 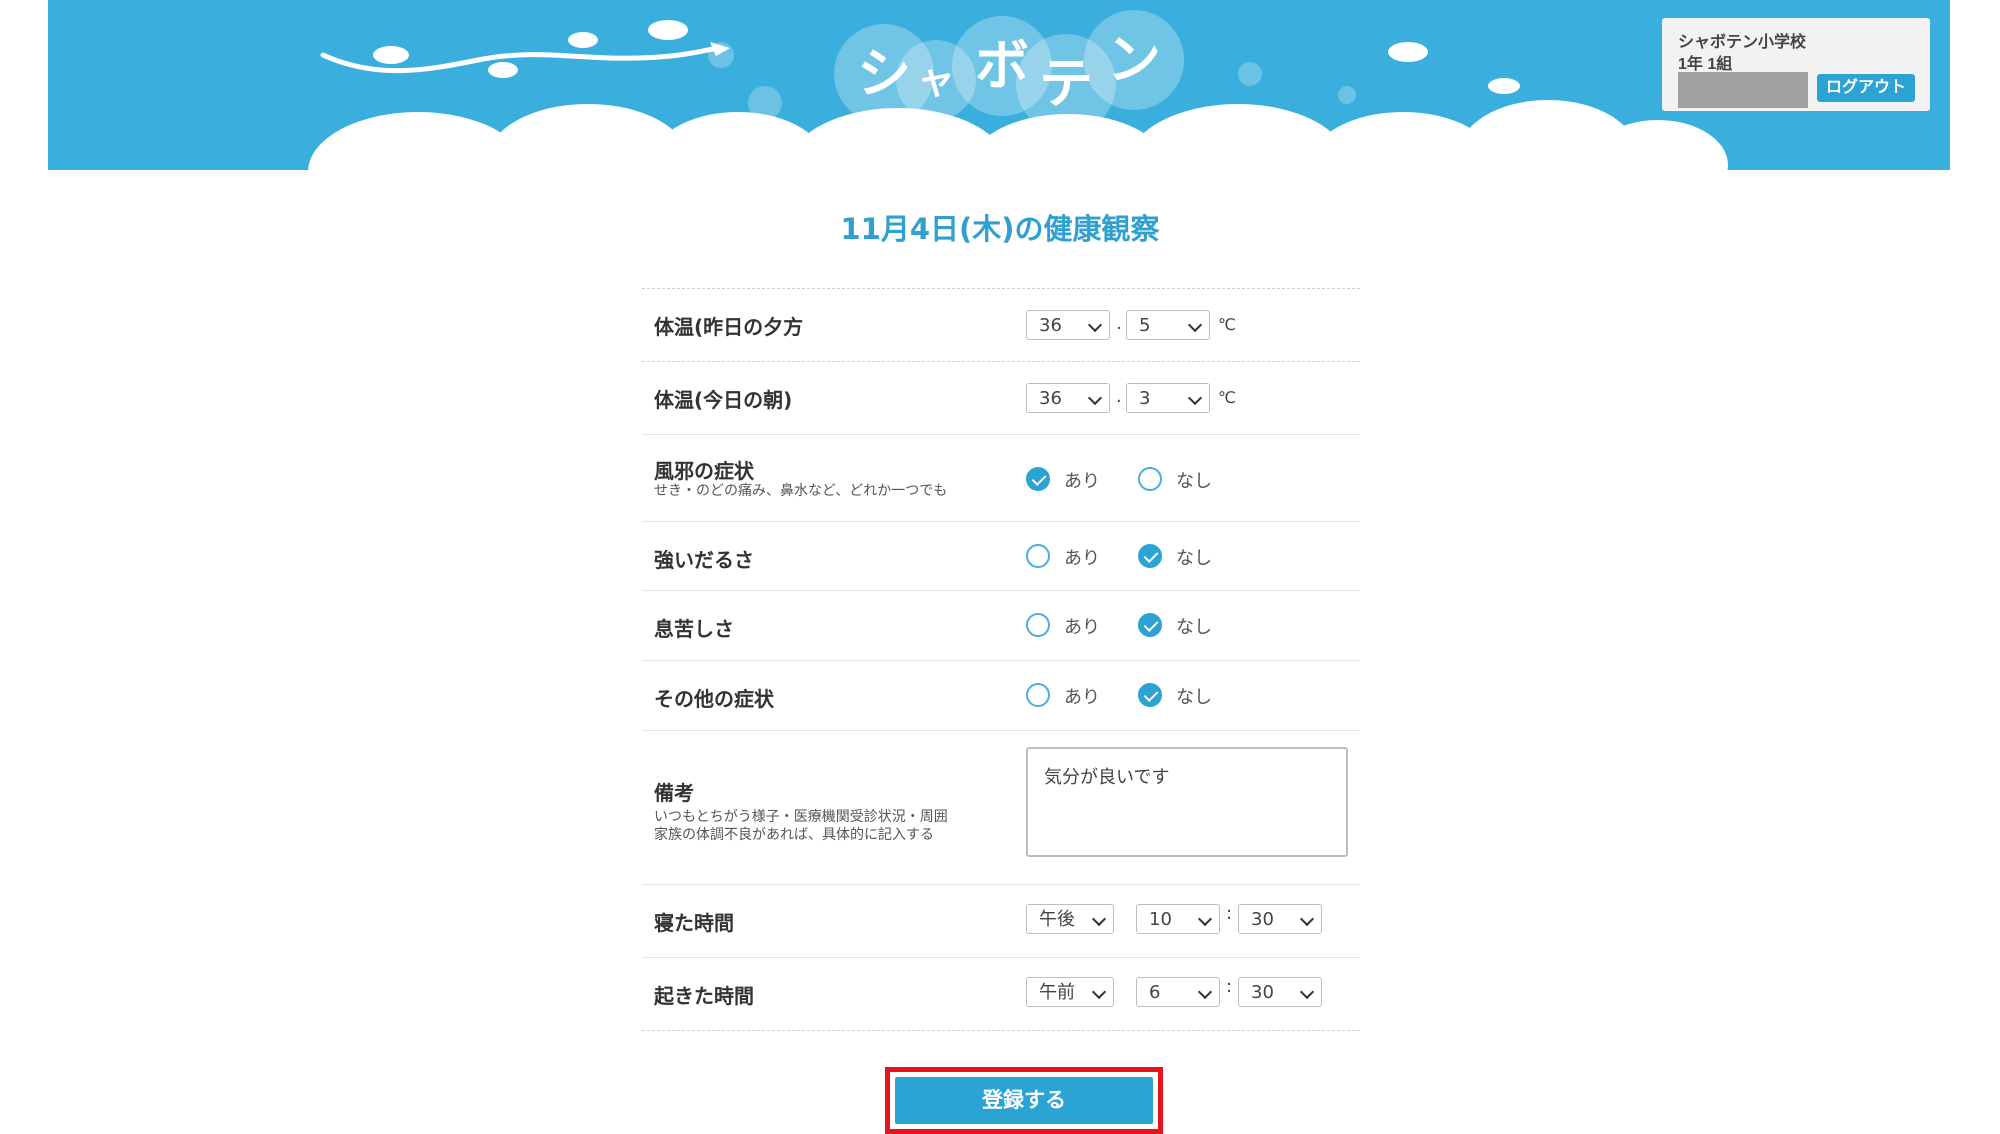 What do you see at coordinates (1178, 992) in the screenshot?
I see `wake-hour-select: 6` at bounding box center [1178, 992].